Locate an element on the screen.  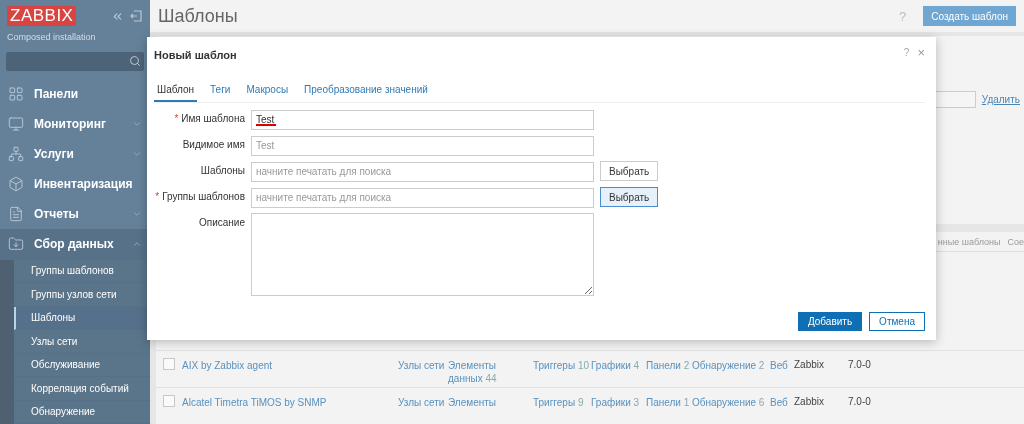
table-link: Элементы данных 44 is located at coordinates (490, 372).